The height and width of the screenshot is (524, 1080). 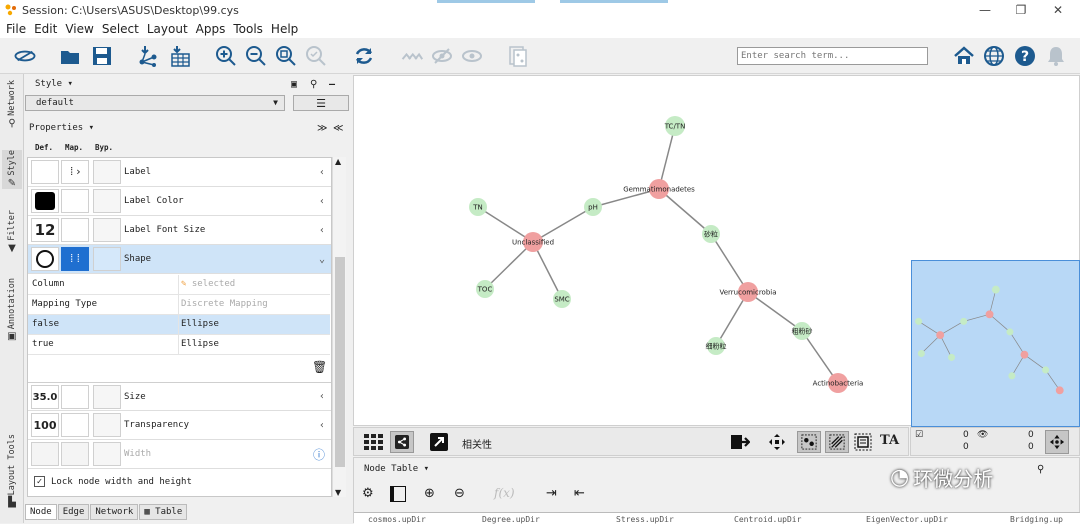 I want to click on scroll-up-icon: ▲, so click(x=338, y=161).